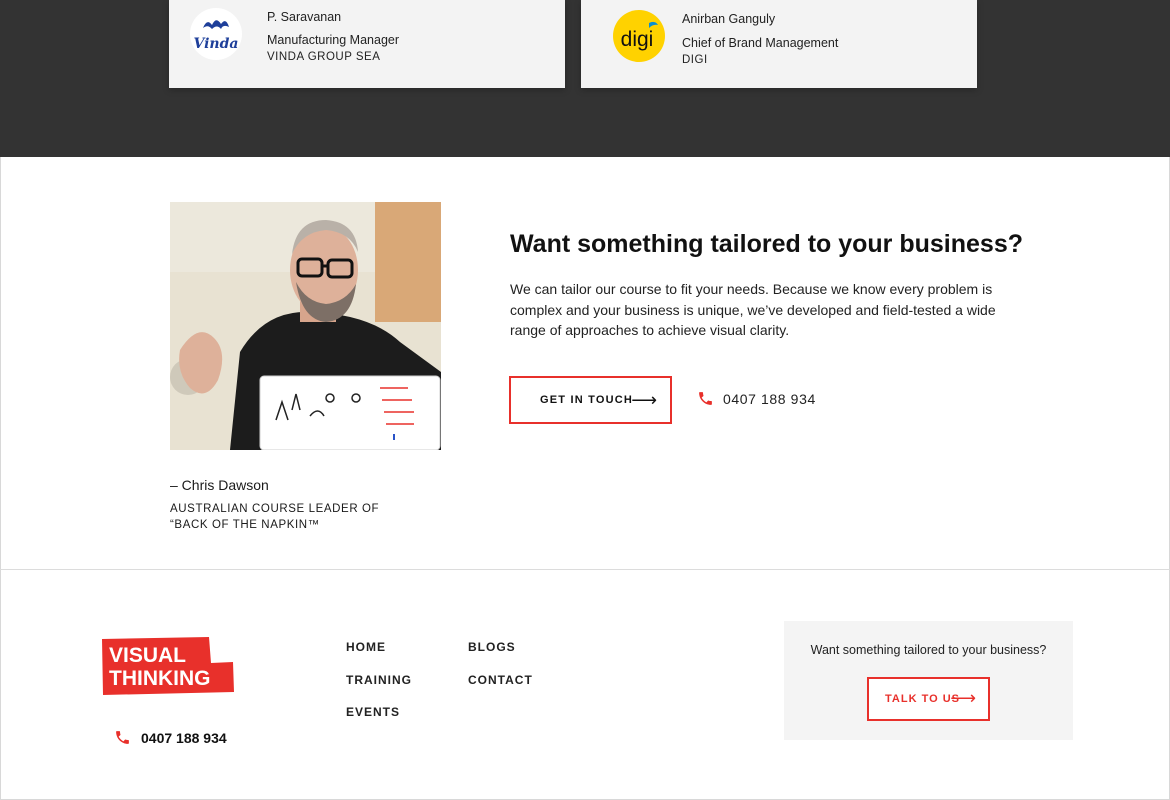 This screenshot has height=800, width=1170. What do you see at coordinates (219, 485) in the screenshot?
I see `quote-author-name: – Chris Dawson` at bounding box center [219, 485].